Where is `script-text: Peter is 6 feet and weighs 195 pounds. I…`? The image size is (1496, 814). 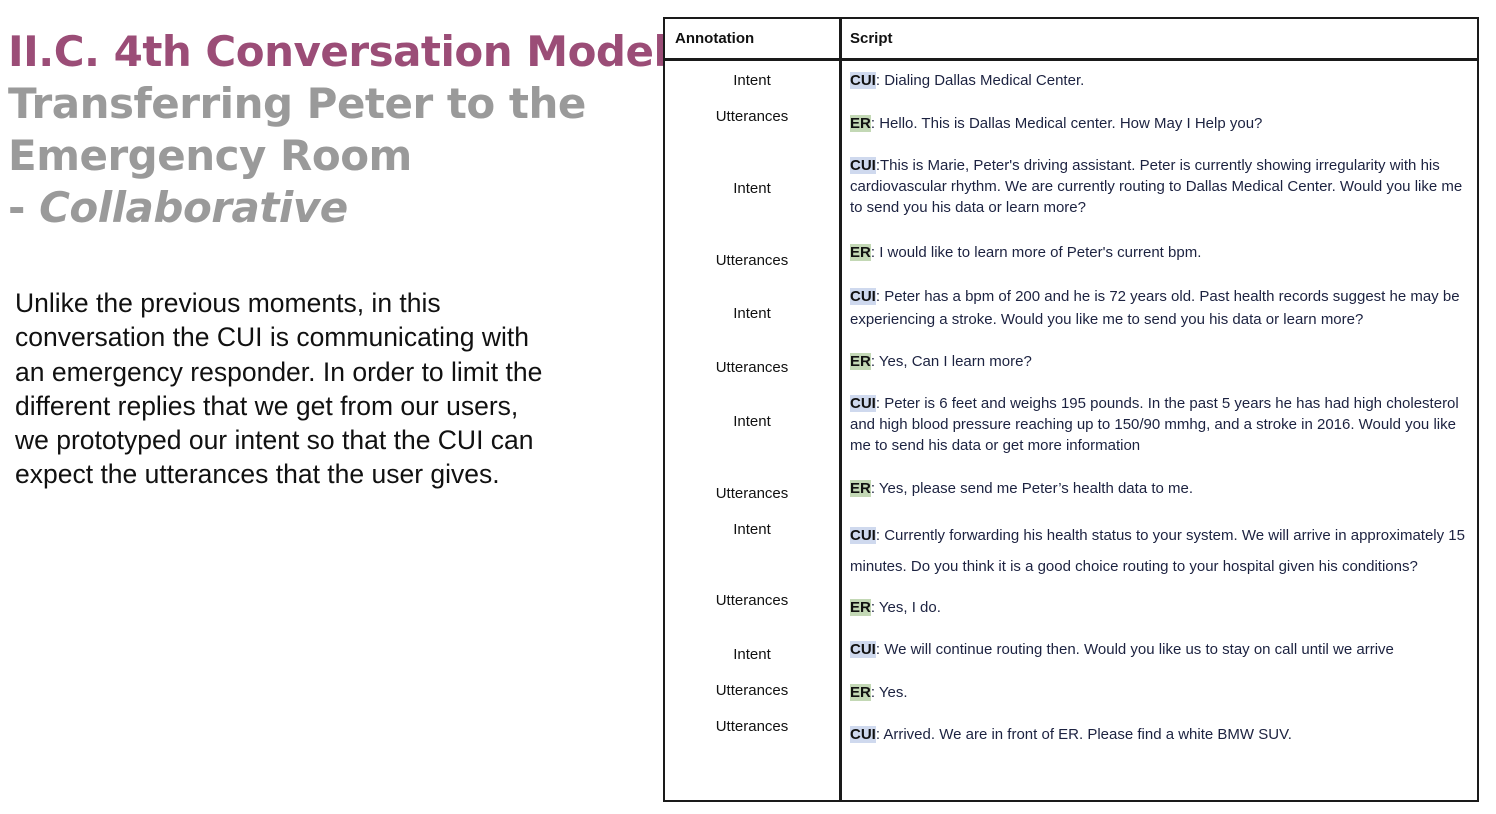 script-text: Peter is 6 feet and weighs 195 pounds. I… is located at coordinates (1154, 424).